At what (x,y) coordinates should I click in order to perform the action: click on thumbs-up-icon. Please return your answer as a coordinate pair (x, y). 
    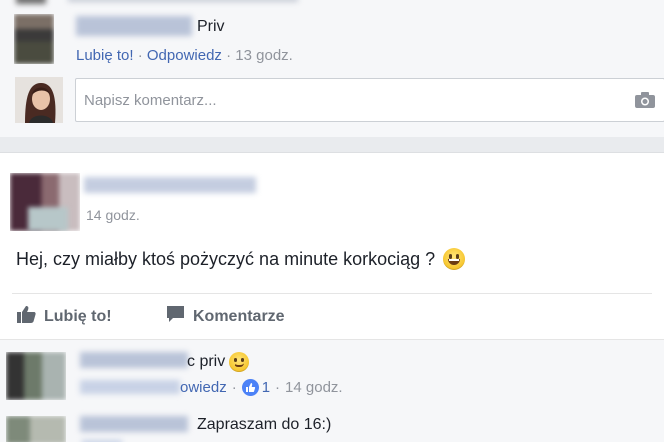
    Looking at the image, I should click on (26, 316).